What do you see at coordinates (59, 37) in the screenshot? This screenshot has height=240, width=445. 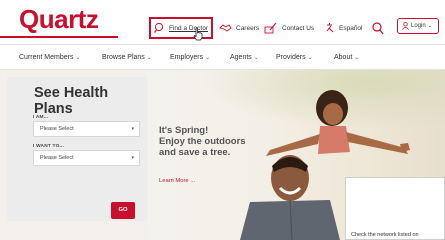 I see `logo-underline` at bounding box center [59, 37].